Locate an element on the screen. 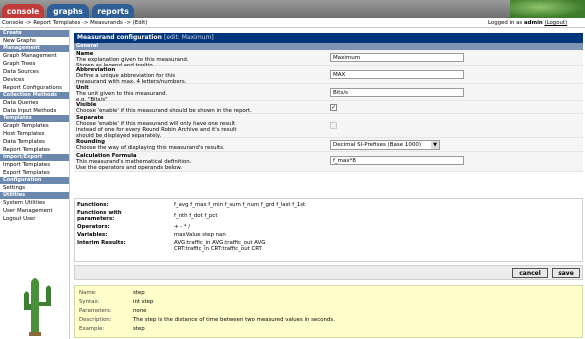 The image size is (585, 339). logout-link: (Logout) is located at coordinates (556, 23).